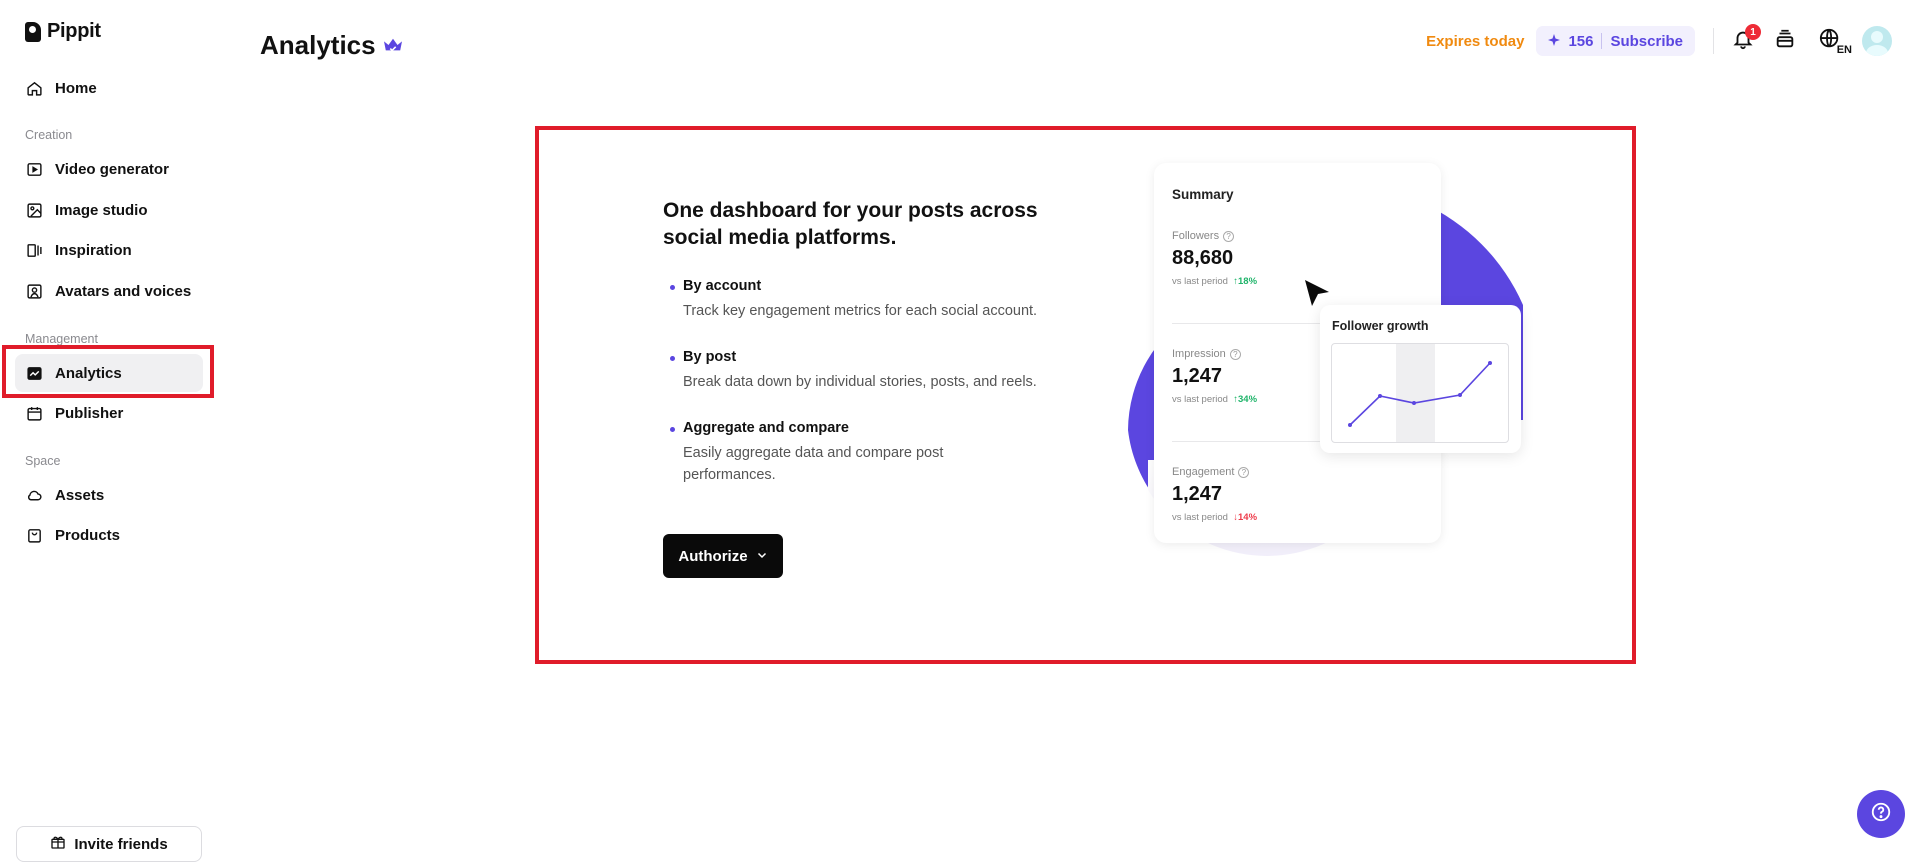 The image size is (1920, 862). Describe the element at coordinates (1248, 281) in the screenshot. I see `metric-change: 18%` at that location.